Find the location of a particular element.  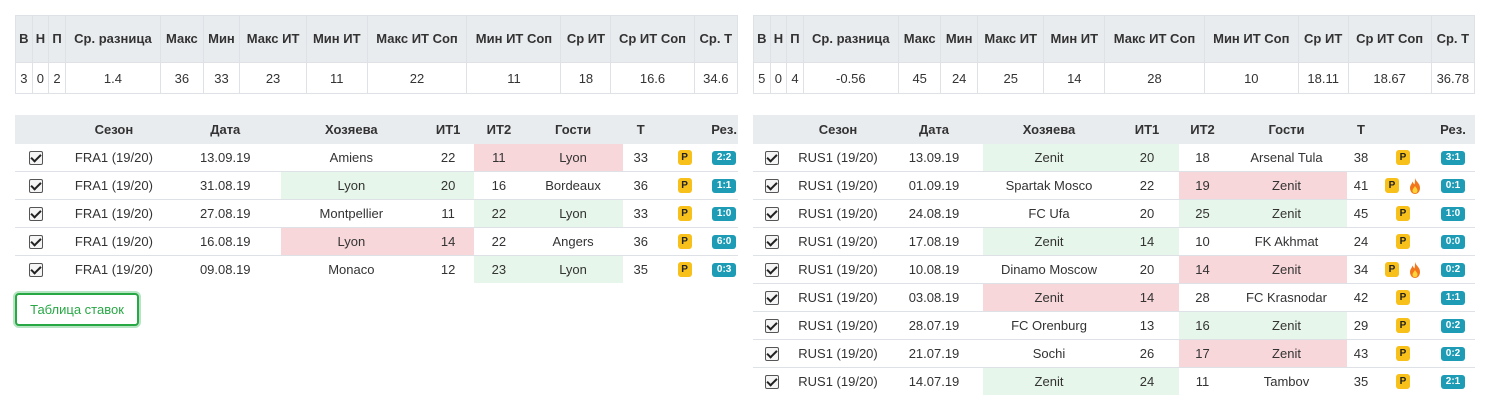

away-score-cell: 16 is located at coordinates (499, 185).